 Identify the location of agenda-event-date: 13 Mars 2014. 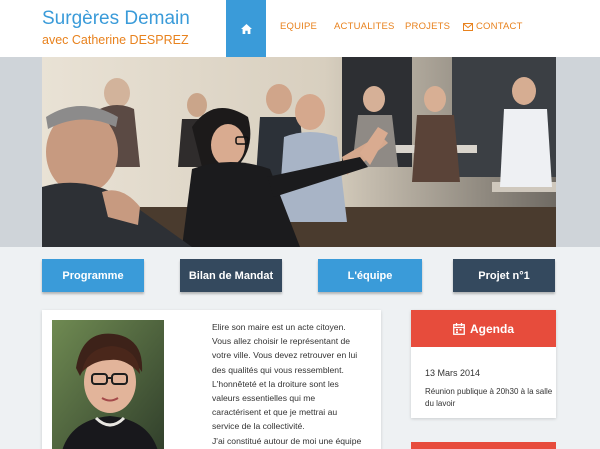
(453, 373).